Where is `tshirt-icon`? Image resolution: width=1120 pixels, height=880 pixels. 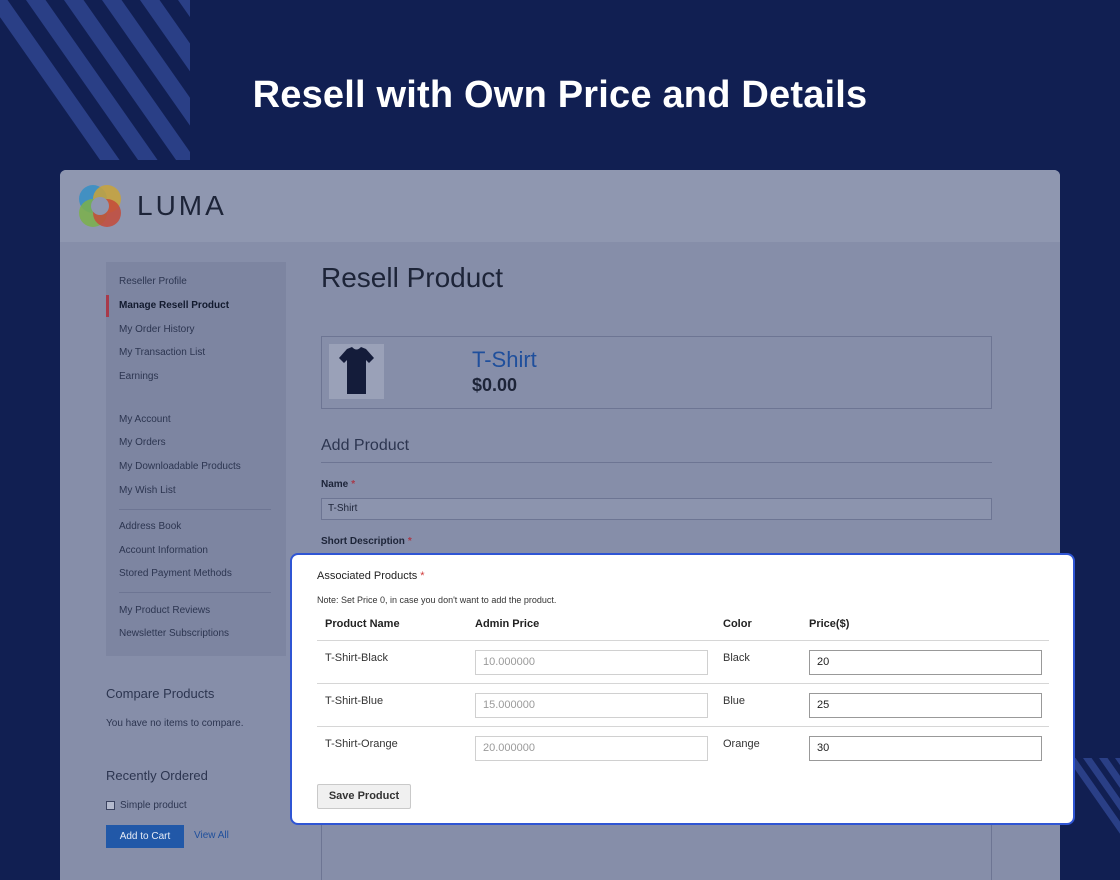
tshirt-icon is located at coordinates (356, 370).